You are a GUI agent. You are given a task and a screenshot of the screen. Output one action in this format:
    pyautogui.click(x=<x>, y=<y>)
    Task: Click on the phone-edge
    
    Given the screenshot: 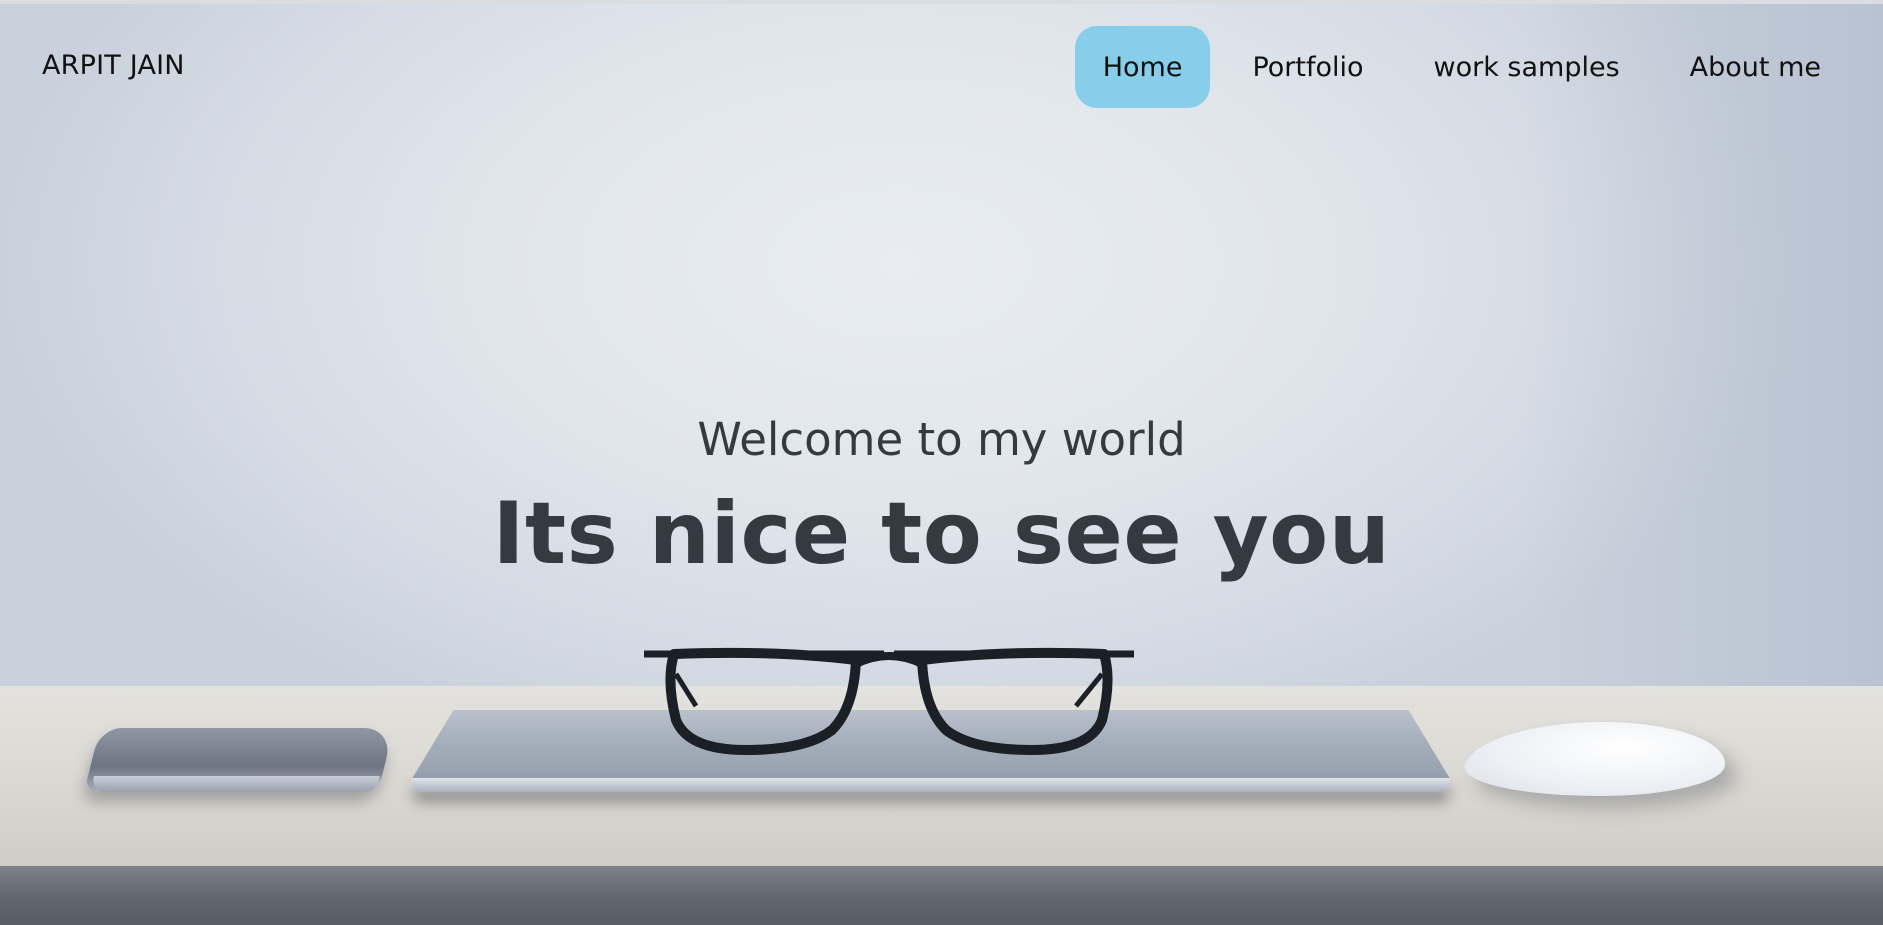 What is the action you would take?
    pyautogui.click(x=235, y=784)
    